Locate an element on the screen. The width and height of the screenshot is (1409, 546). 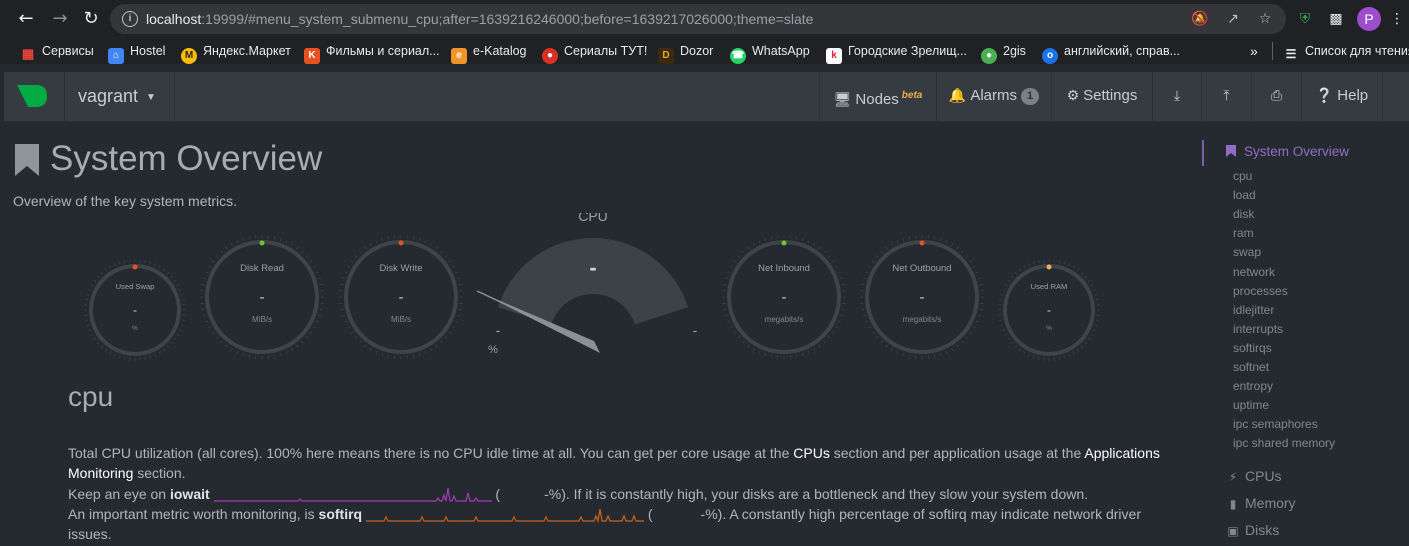
menu-dots-icon: ⋮ is located at coordinates (1397, 19).